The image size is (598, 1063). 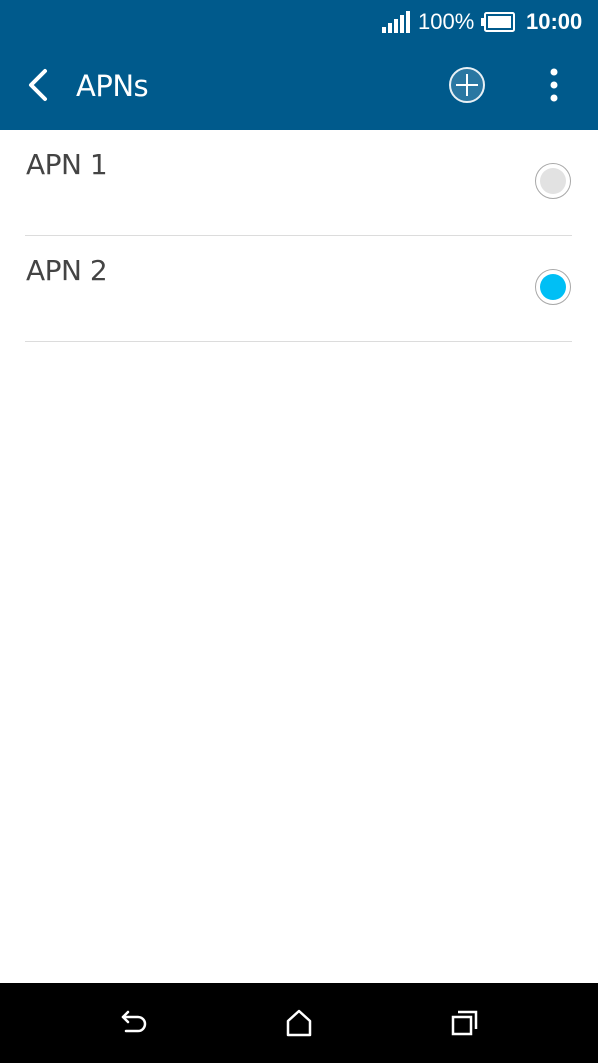 I want to click on back-arrow-icon, so click(x=134, y=1021).